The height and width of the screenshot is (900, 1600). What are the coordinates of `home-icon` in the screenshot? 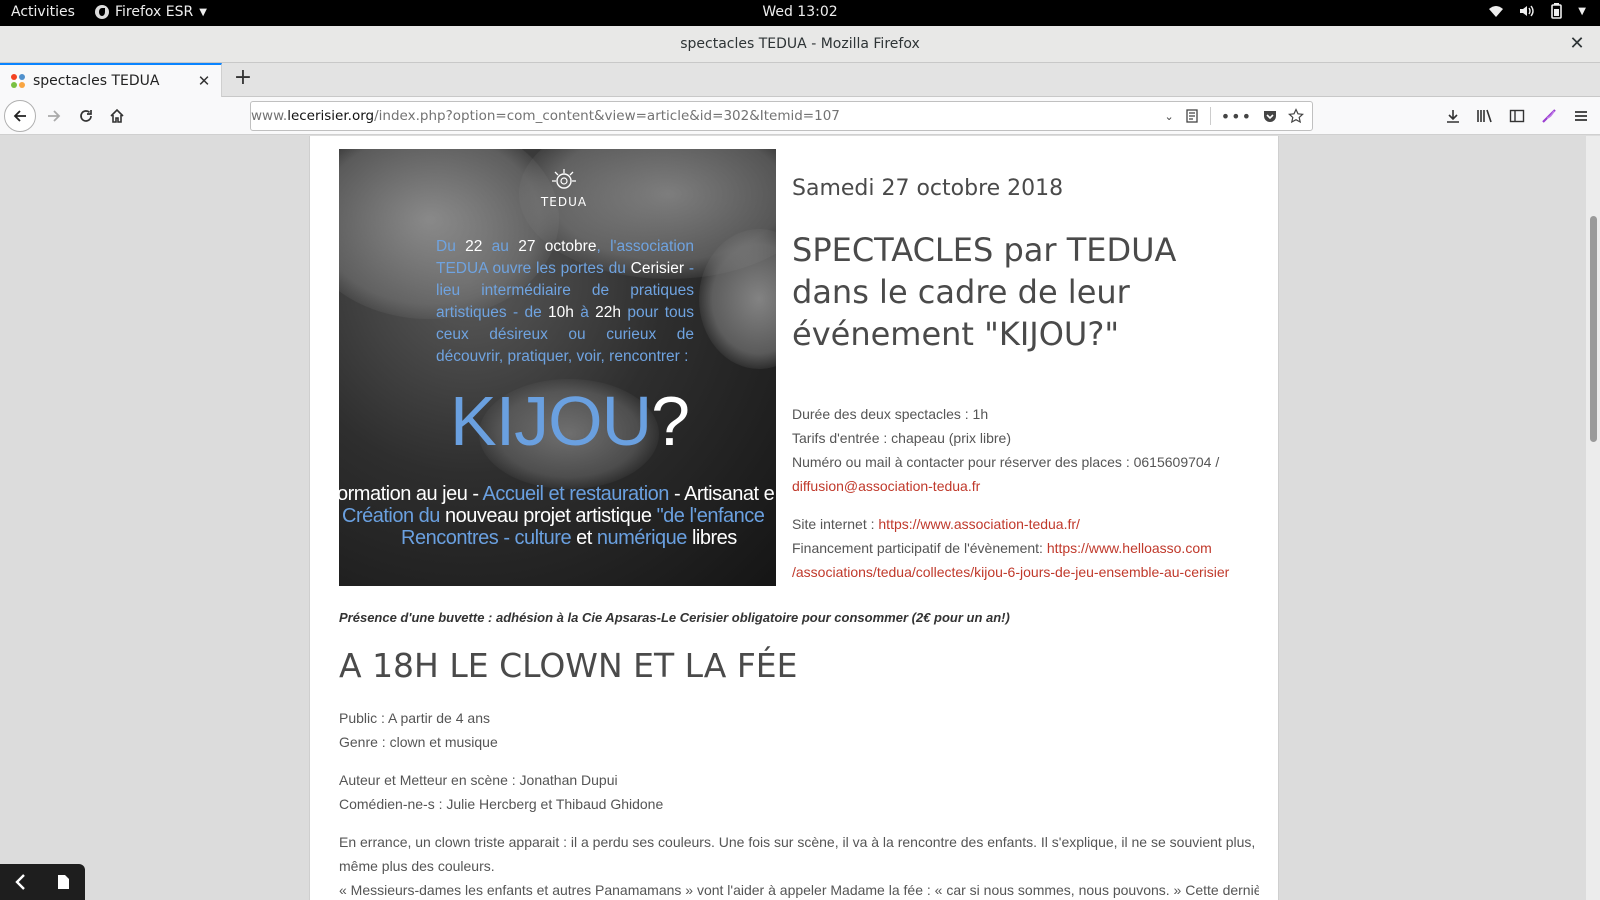 It's located at (117, 115).